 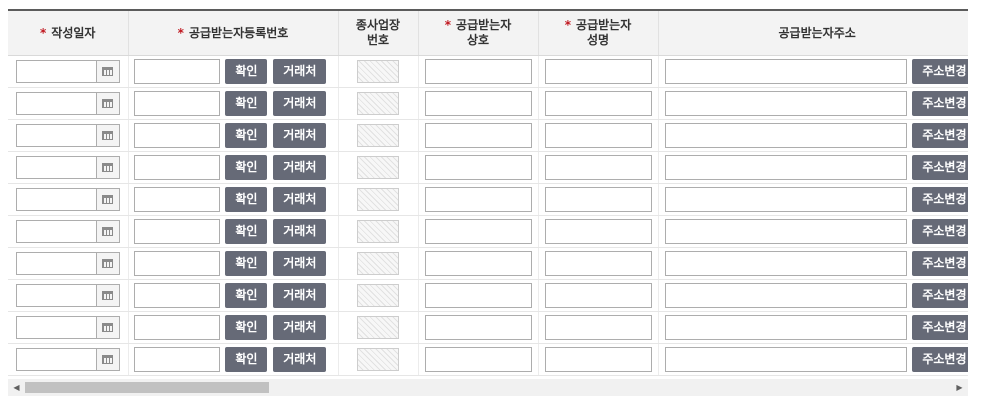 I want to click on scroll-thumb, so click(x=147, y=387).